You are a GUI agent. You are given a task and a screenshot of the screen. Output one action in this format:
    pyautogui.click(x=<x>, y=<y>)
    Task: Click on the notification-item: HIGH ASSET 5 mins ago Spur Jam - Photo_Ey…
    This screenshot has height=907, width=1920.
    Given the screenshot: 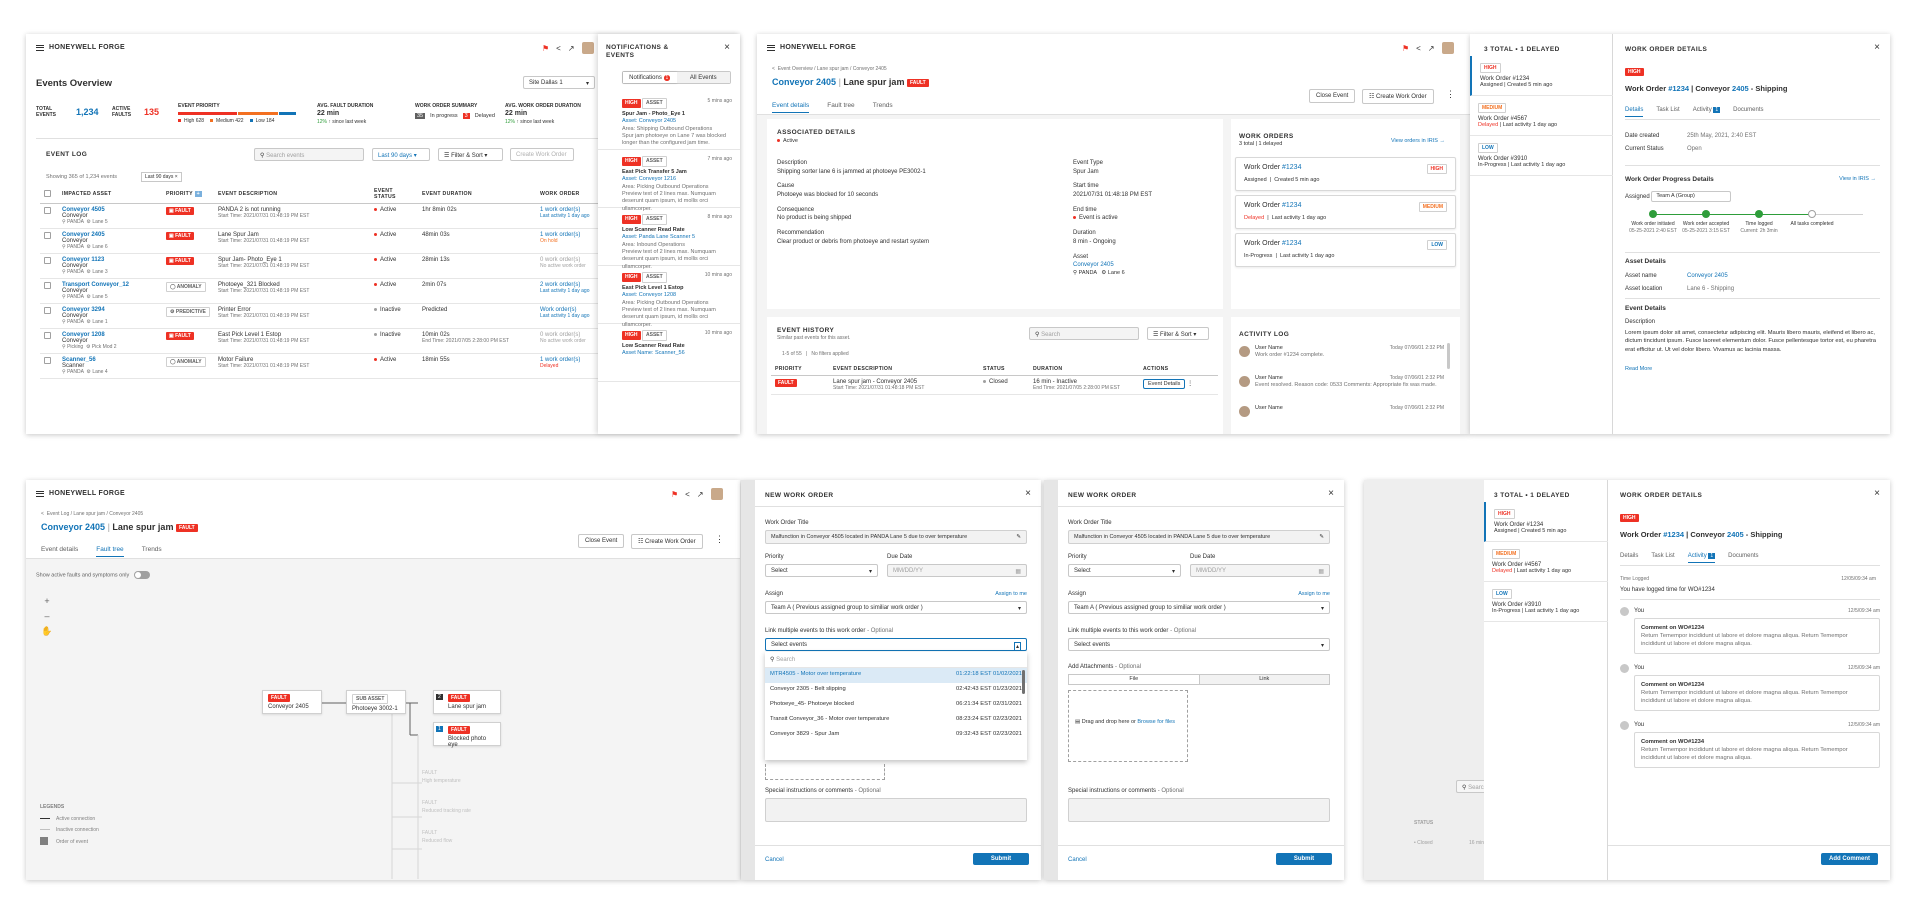 What is the action you would take?
    pyautogui.click(x=669, y=121)
    